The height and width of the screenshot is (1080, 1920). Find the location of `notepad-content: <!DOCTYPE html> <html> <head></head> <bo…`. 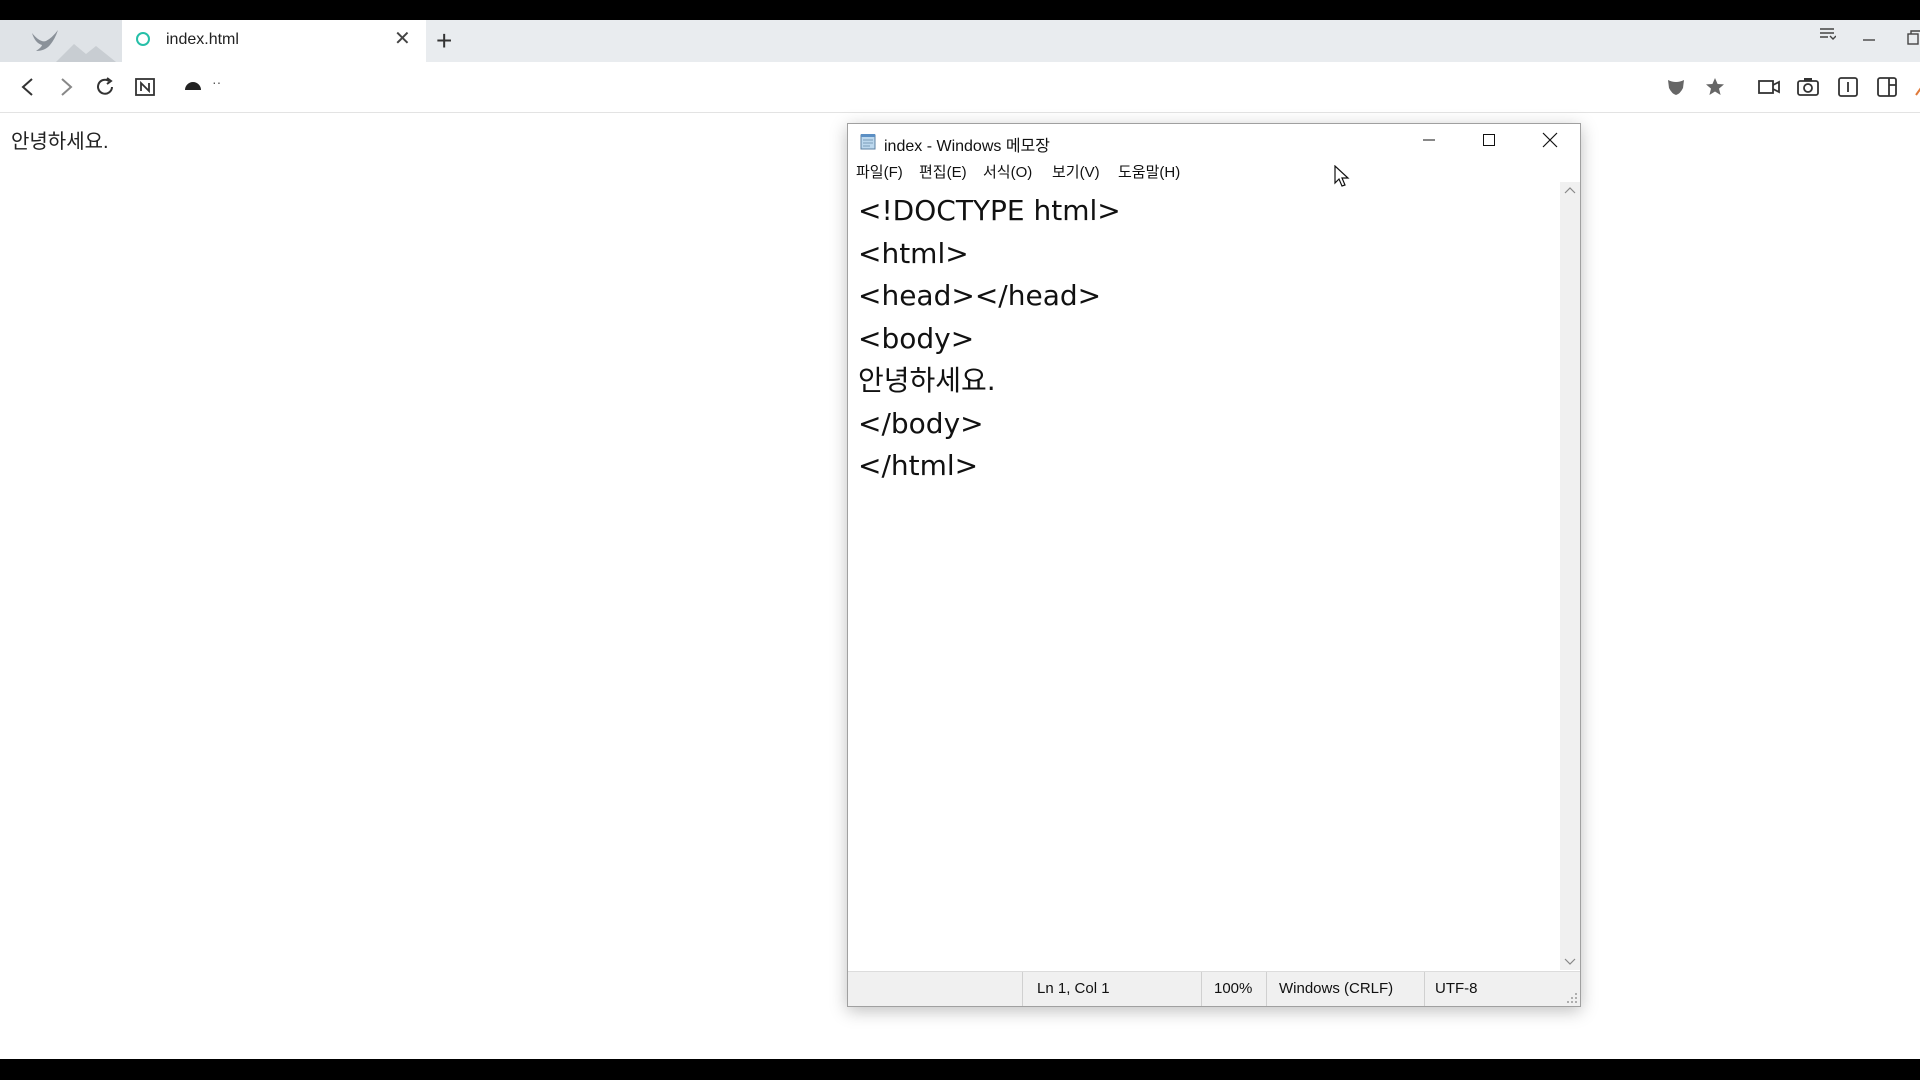

notepad-content: <!DOCTYPE html> <html> <head></head> <bo… is located at coordinates (989, 339).